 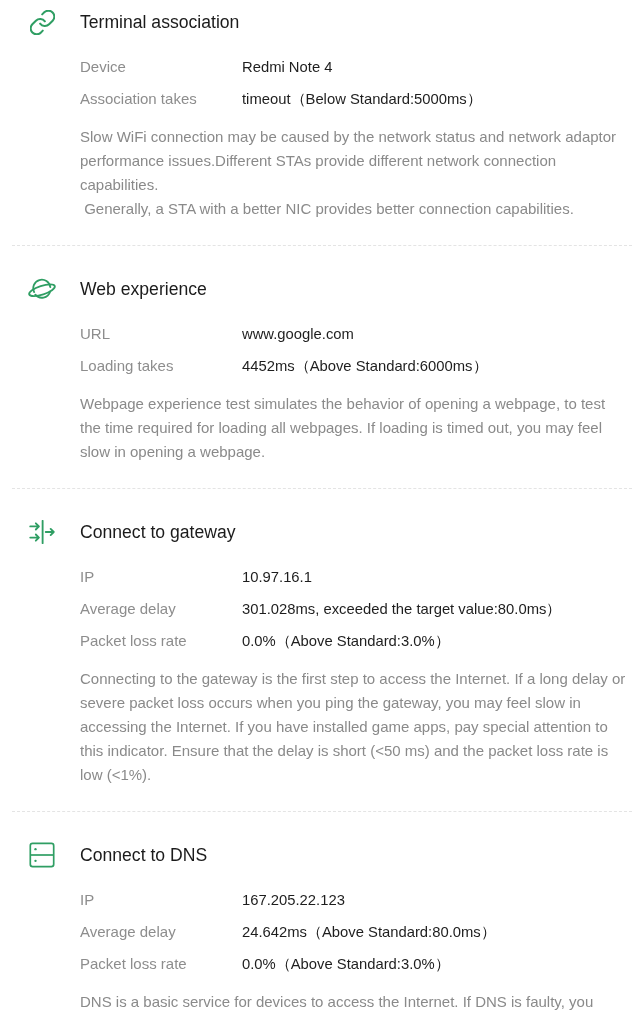 I want to click on section-title: Connect to gateway, so click(x=158, y=532).